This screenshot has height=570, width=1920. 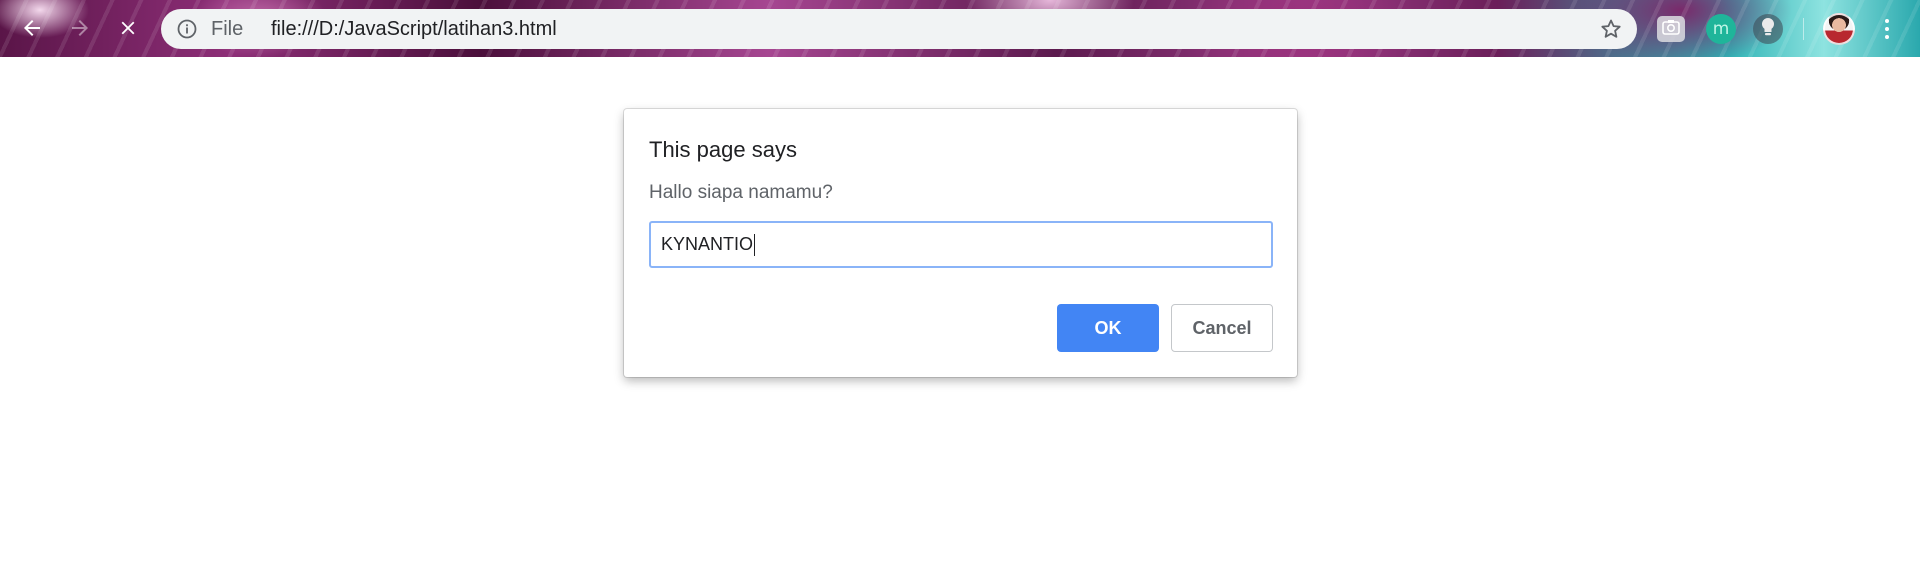 I want to click on camera-extension-button, so click(x=1671, y=29).